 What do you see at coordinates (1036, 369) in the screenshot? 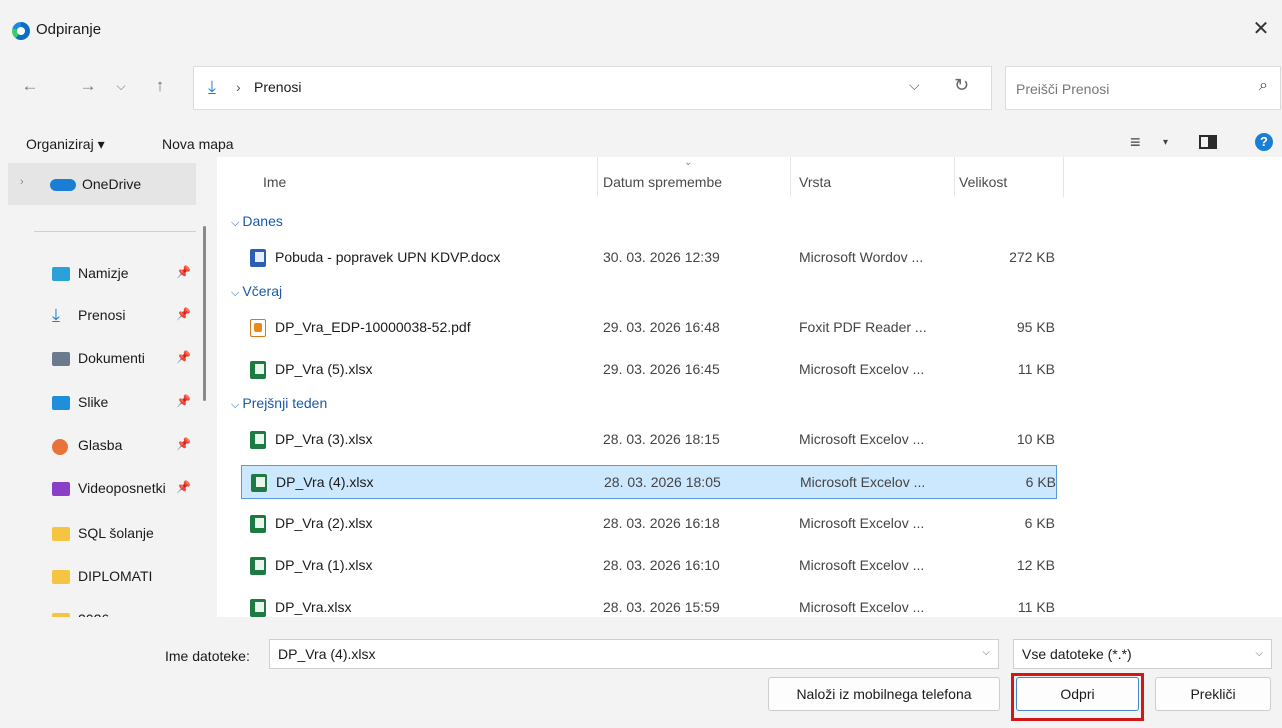
I see `file-size: 11 KB` at bounding box center [1036, 369].